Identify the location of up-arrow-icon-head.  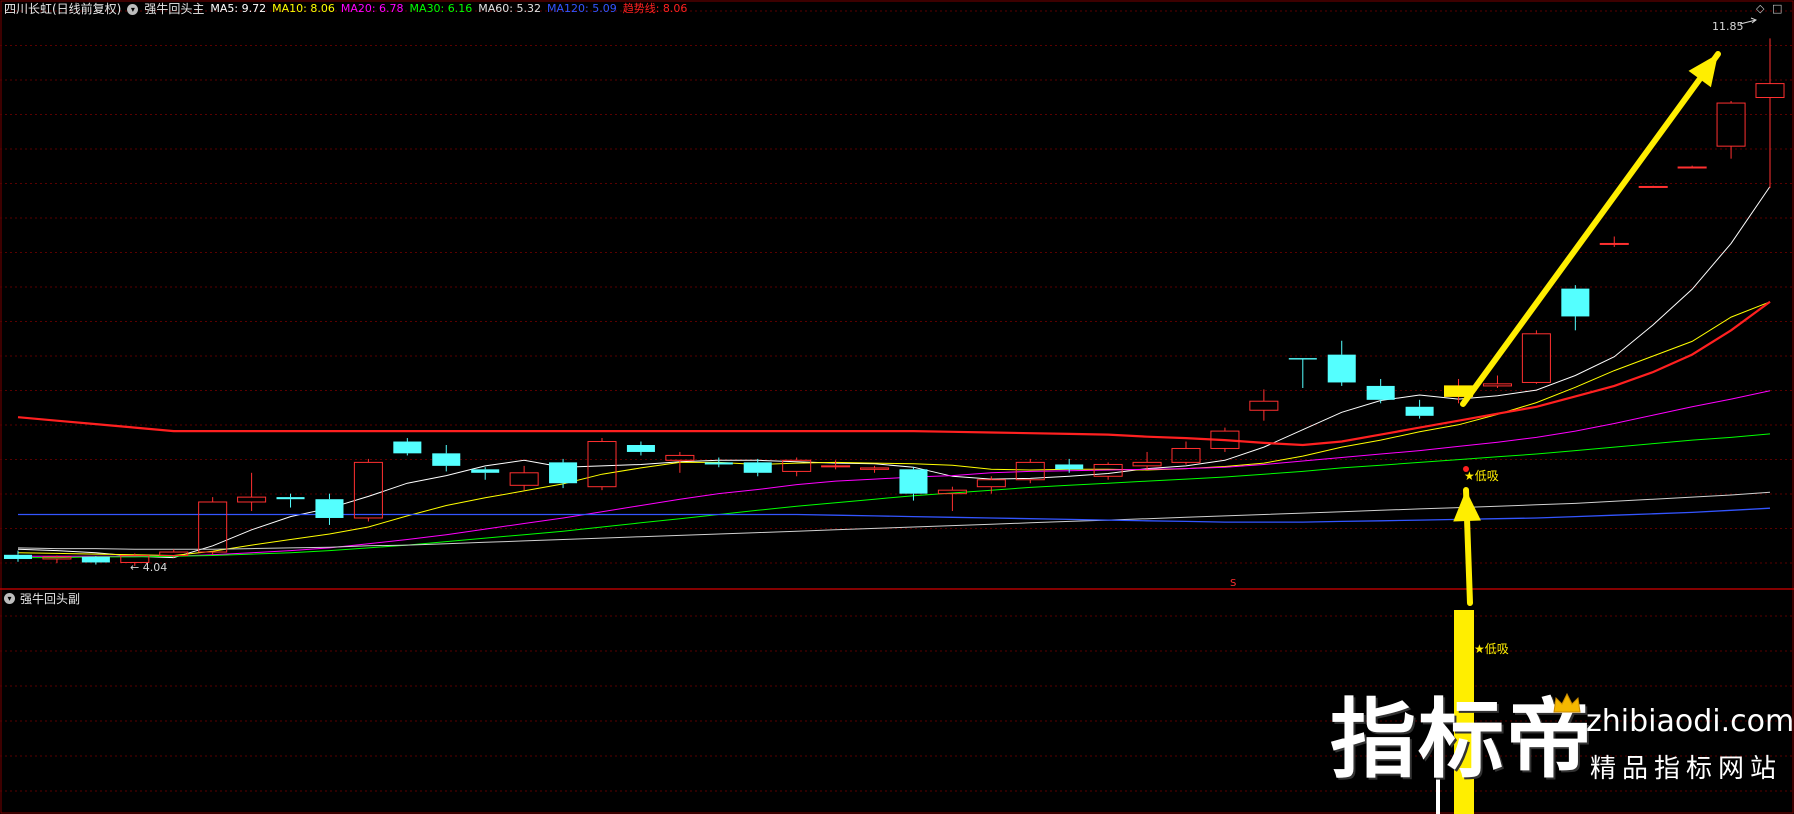
(1467, 506).